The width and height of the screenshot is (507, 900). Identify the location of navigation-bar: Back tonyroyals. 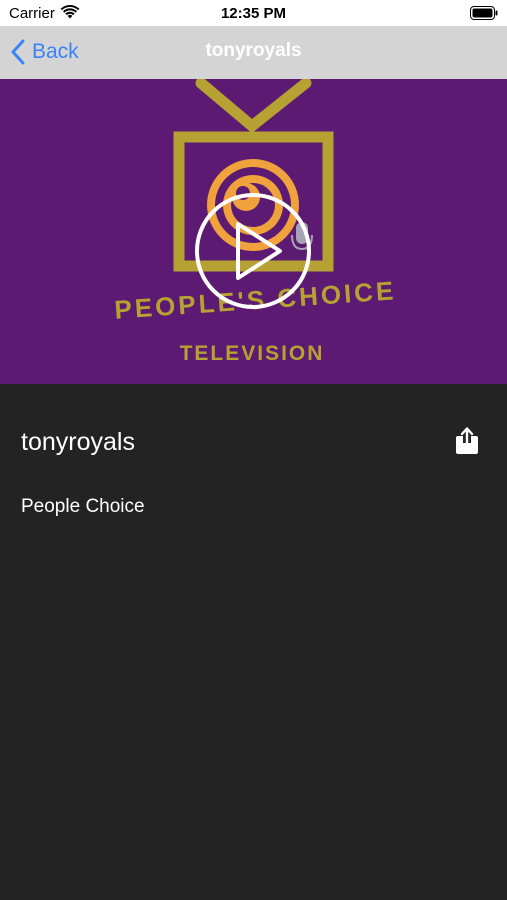
(253, 52).